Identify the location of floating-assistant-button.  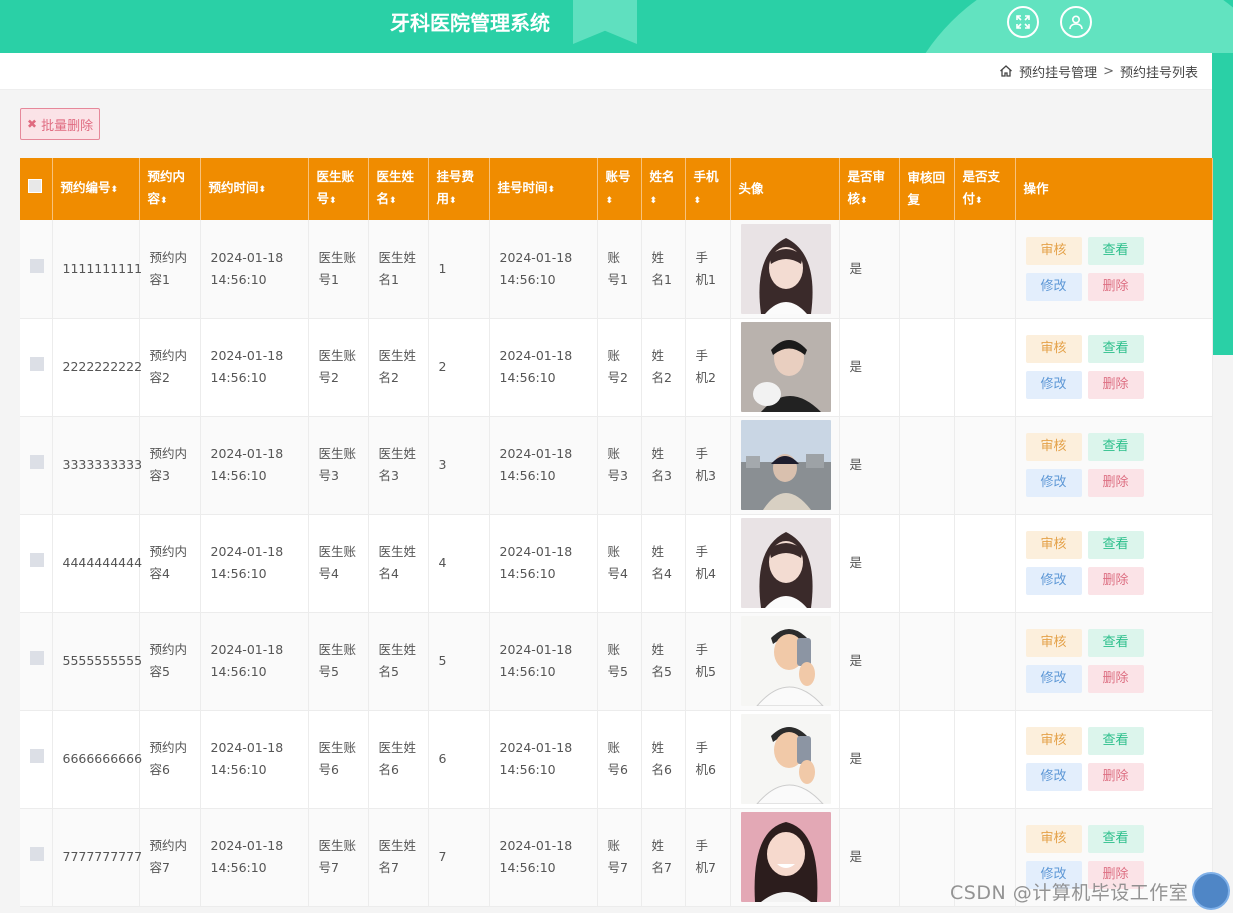
(1211, 891).